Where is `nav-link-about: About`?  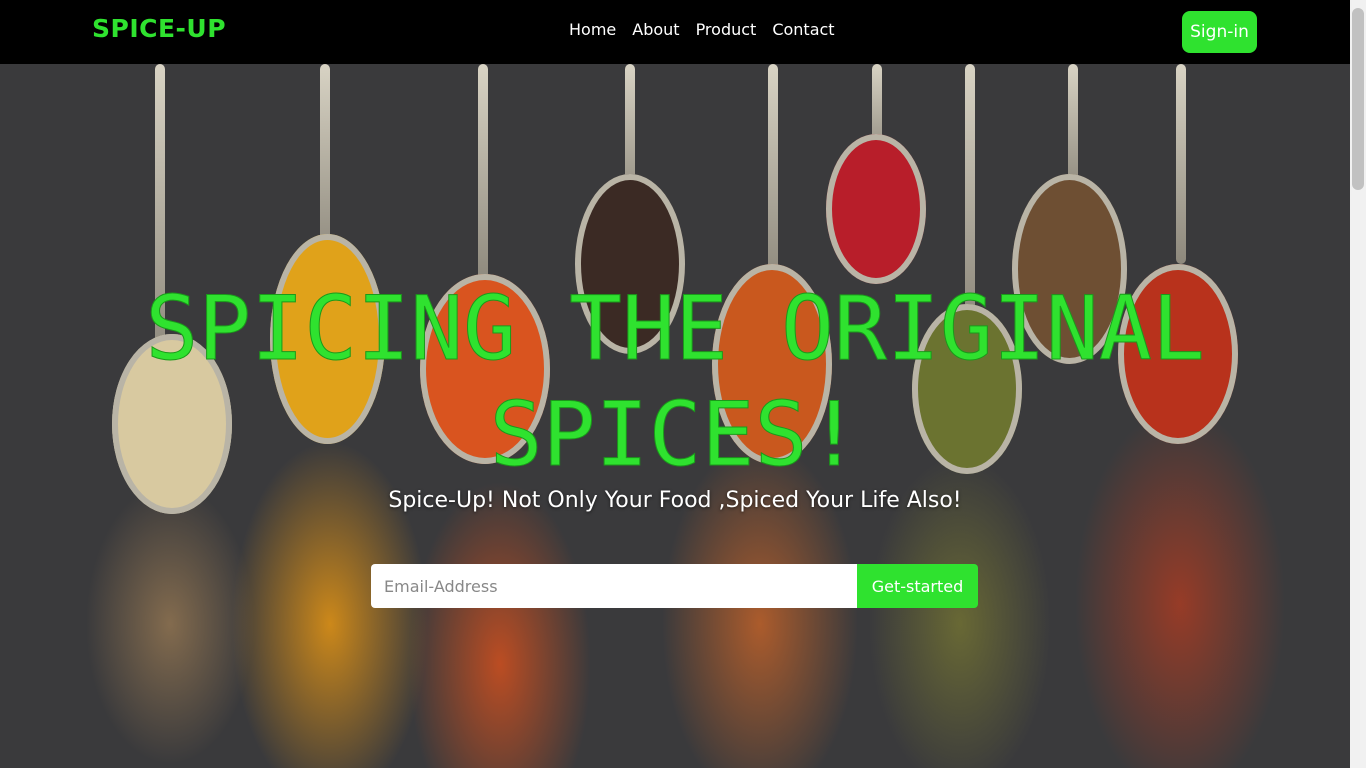 nav-link-about: About is located at coordinates (655, 29).